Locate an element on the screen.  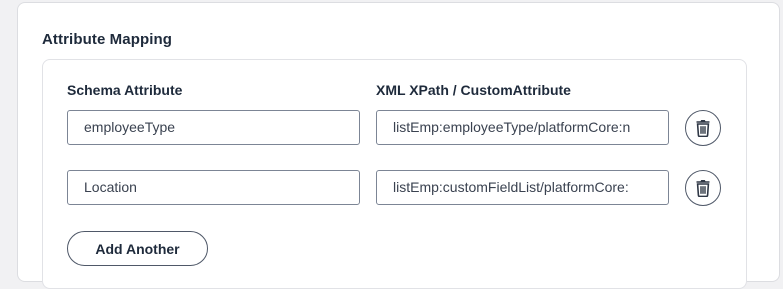
xpath-input: listEmp:employeeType/platformCore:n is located at coordinates (522, 127).